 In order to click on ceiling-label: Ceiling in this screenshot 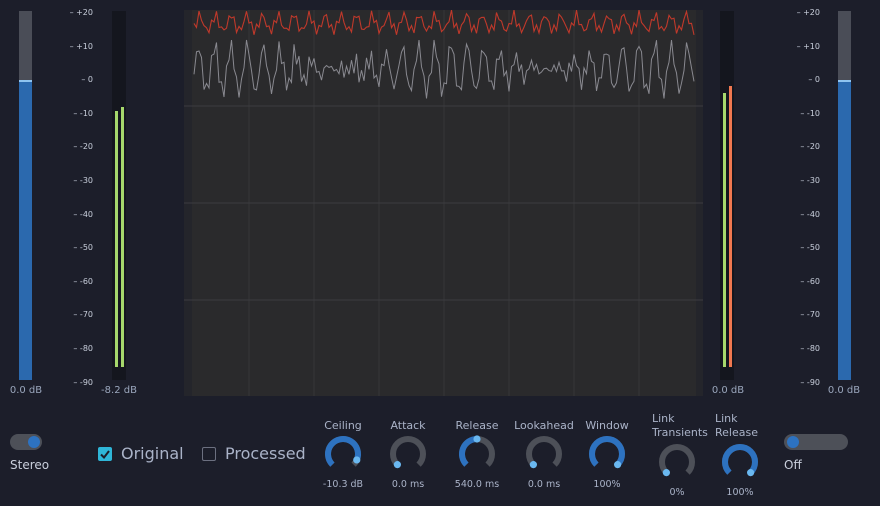, I will do `click(343, 425)`.